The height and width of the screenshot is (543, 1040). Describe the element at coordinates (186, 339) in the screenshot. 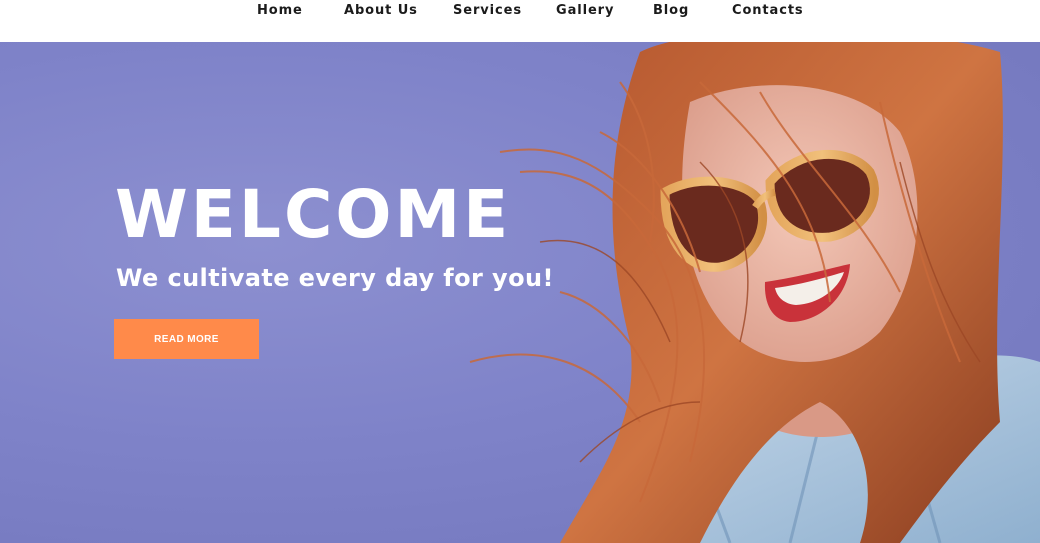

I see `read-more-button: READ MORE` at that location.